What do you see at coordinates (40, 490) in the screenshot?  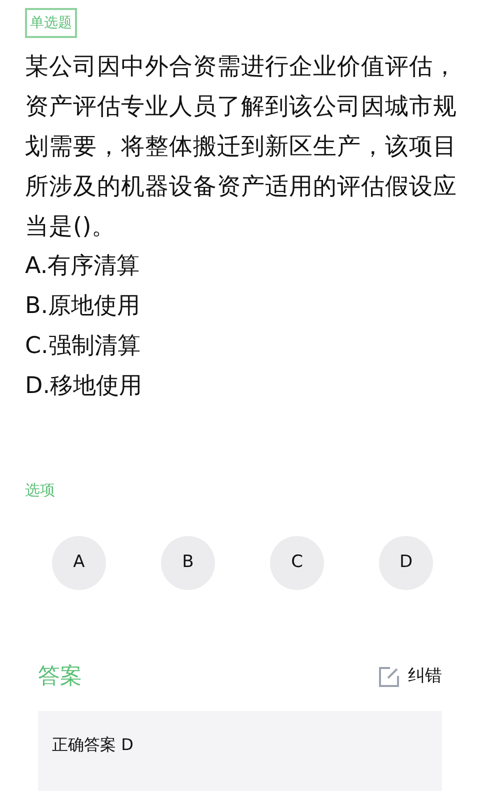 I see `section-label: 选项` at bounding box center [40, 490].